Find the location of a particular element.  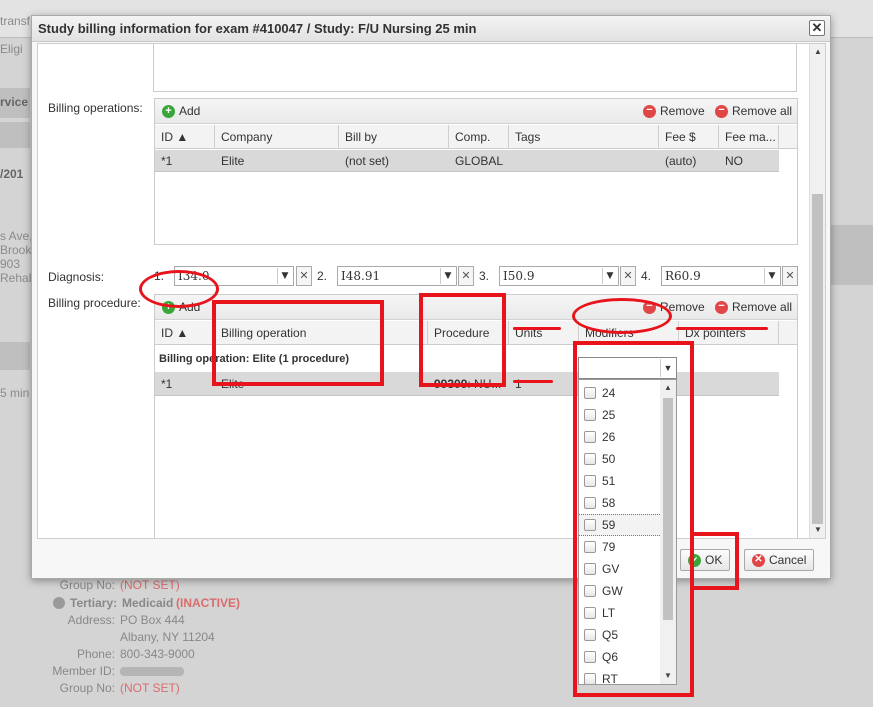

diagnosis-number: 3. is located at coordinates (484, 276).